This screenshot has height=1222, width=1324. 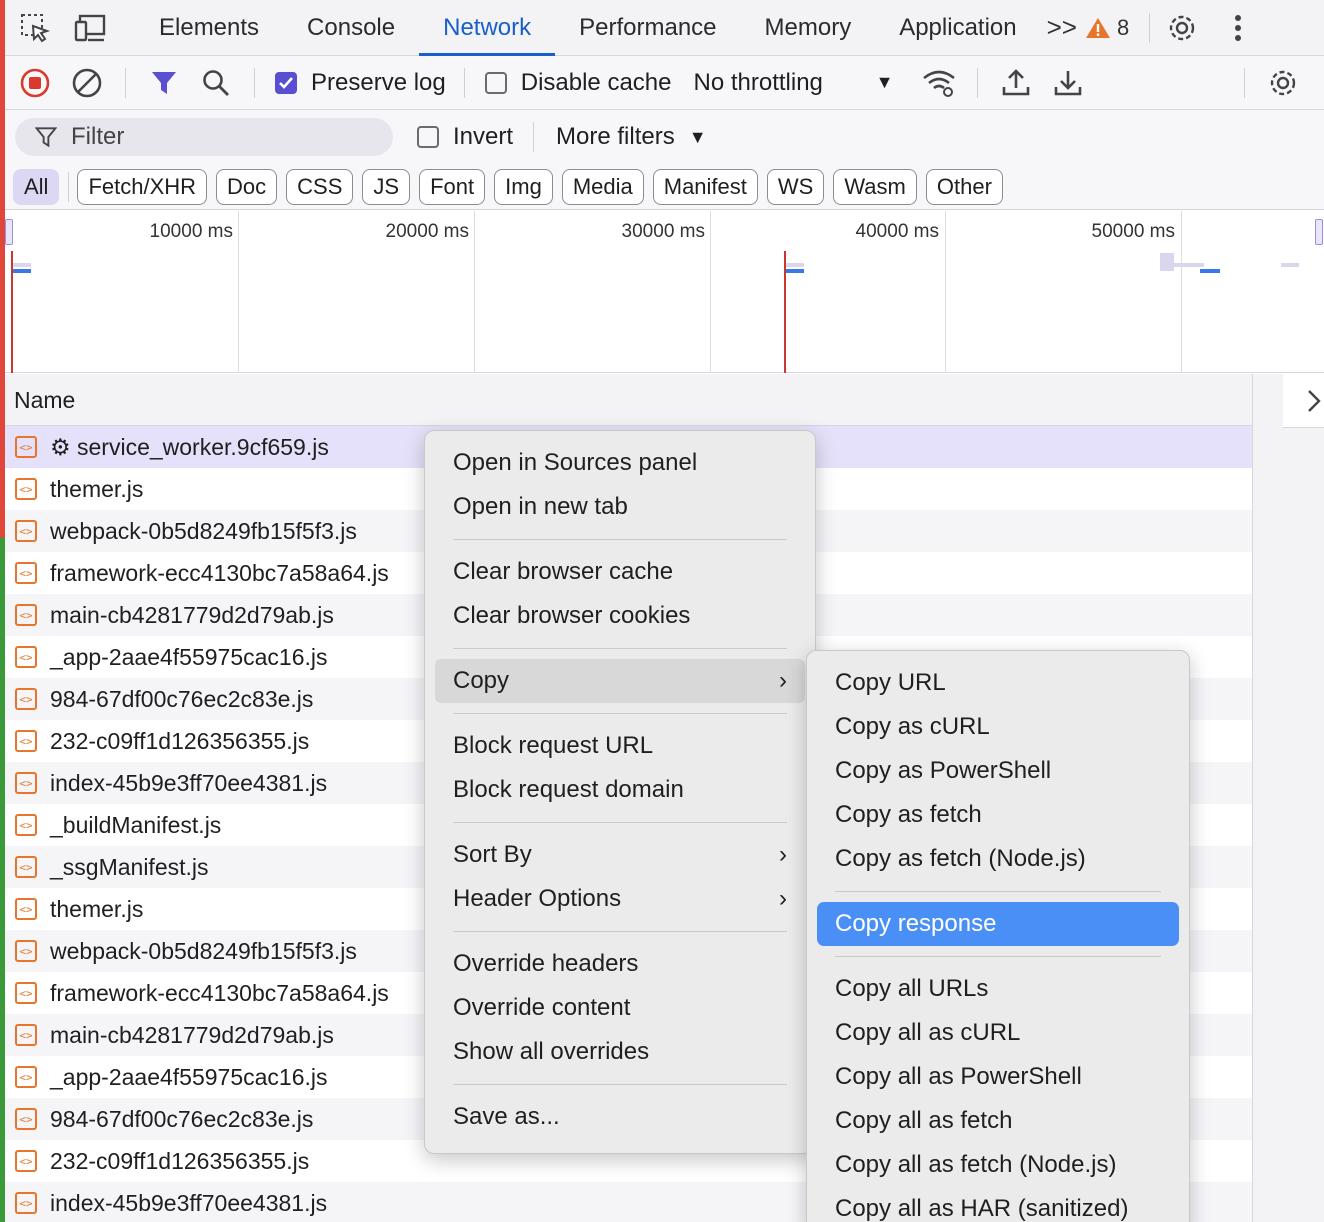 What do you see at coordinates (465, 137) in the screenshot?
I see `invert-toggle: Invert` at bounding box center [465, 137].